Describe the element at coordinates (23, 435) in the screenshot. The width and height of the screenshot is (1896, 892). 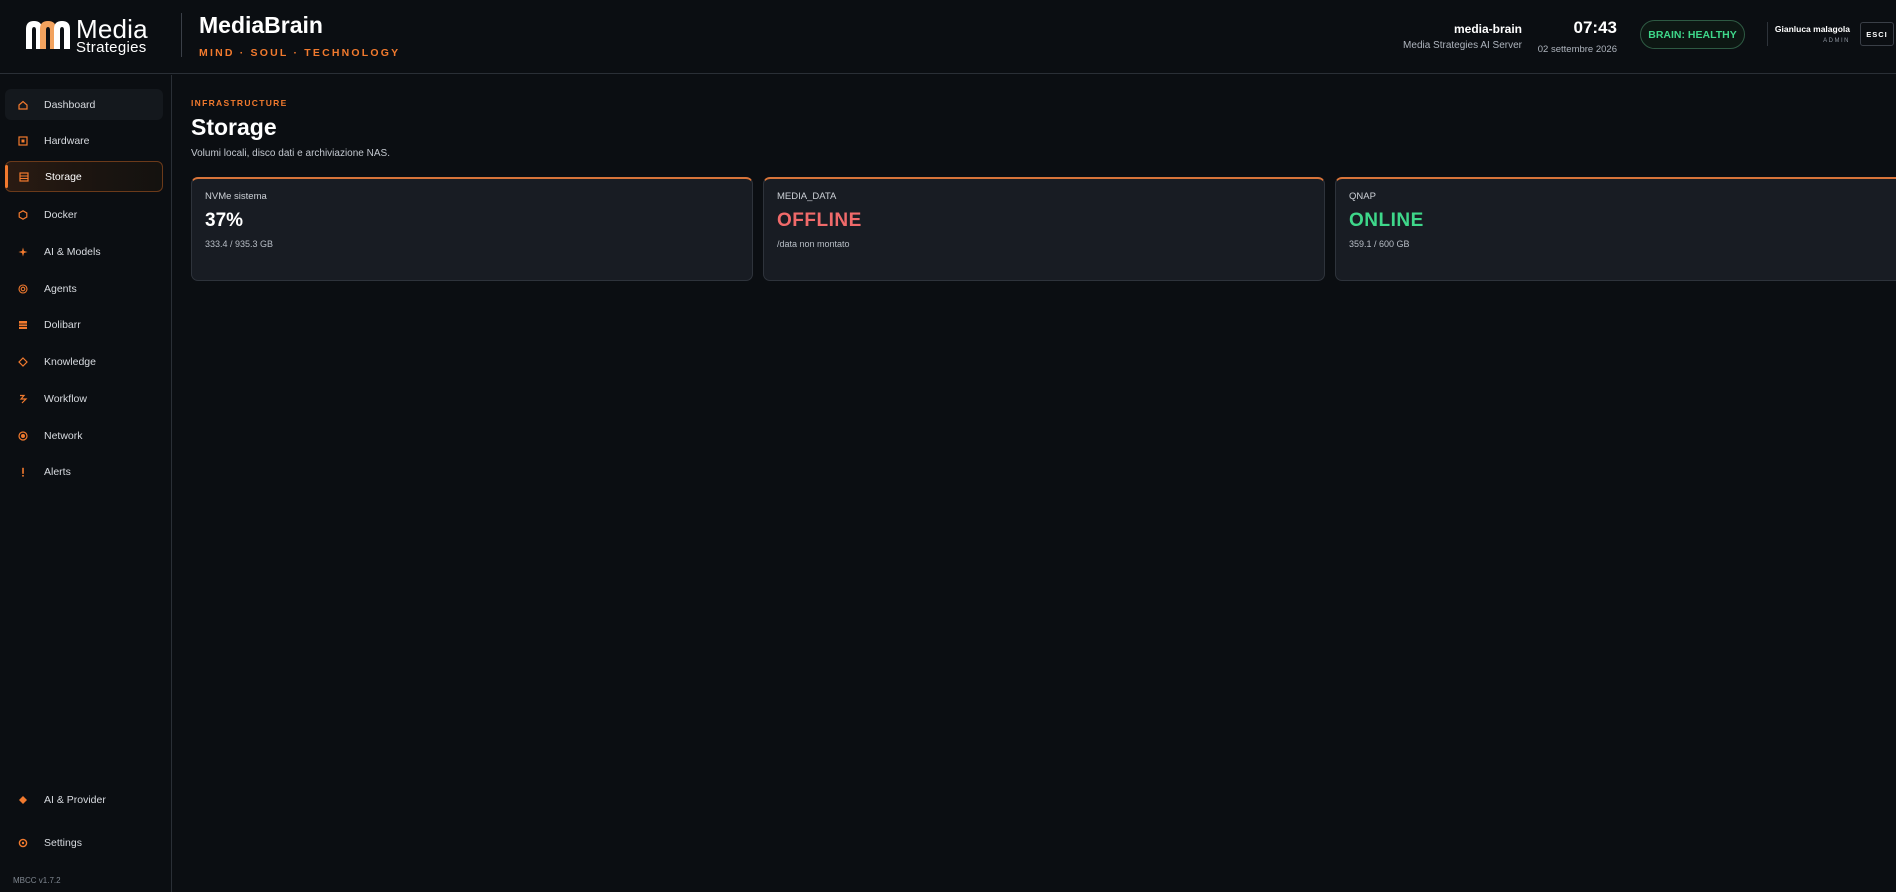
I see `network-icon` at that location.